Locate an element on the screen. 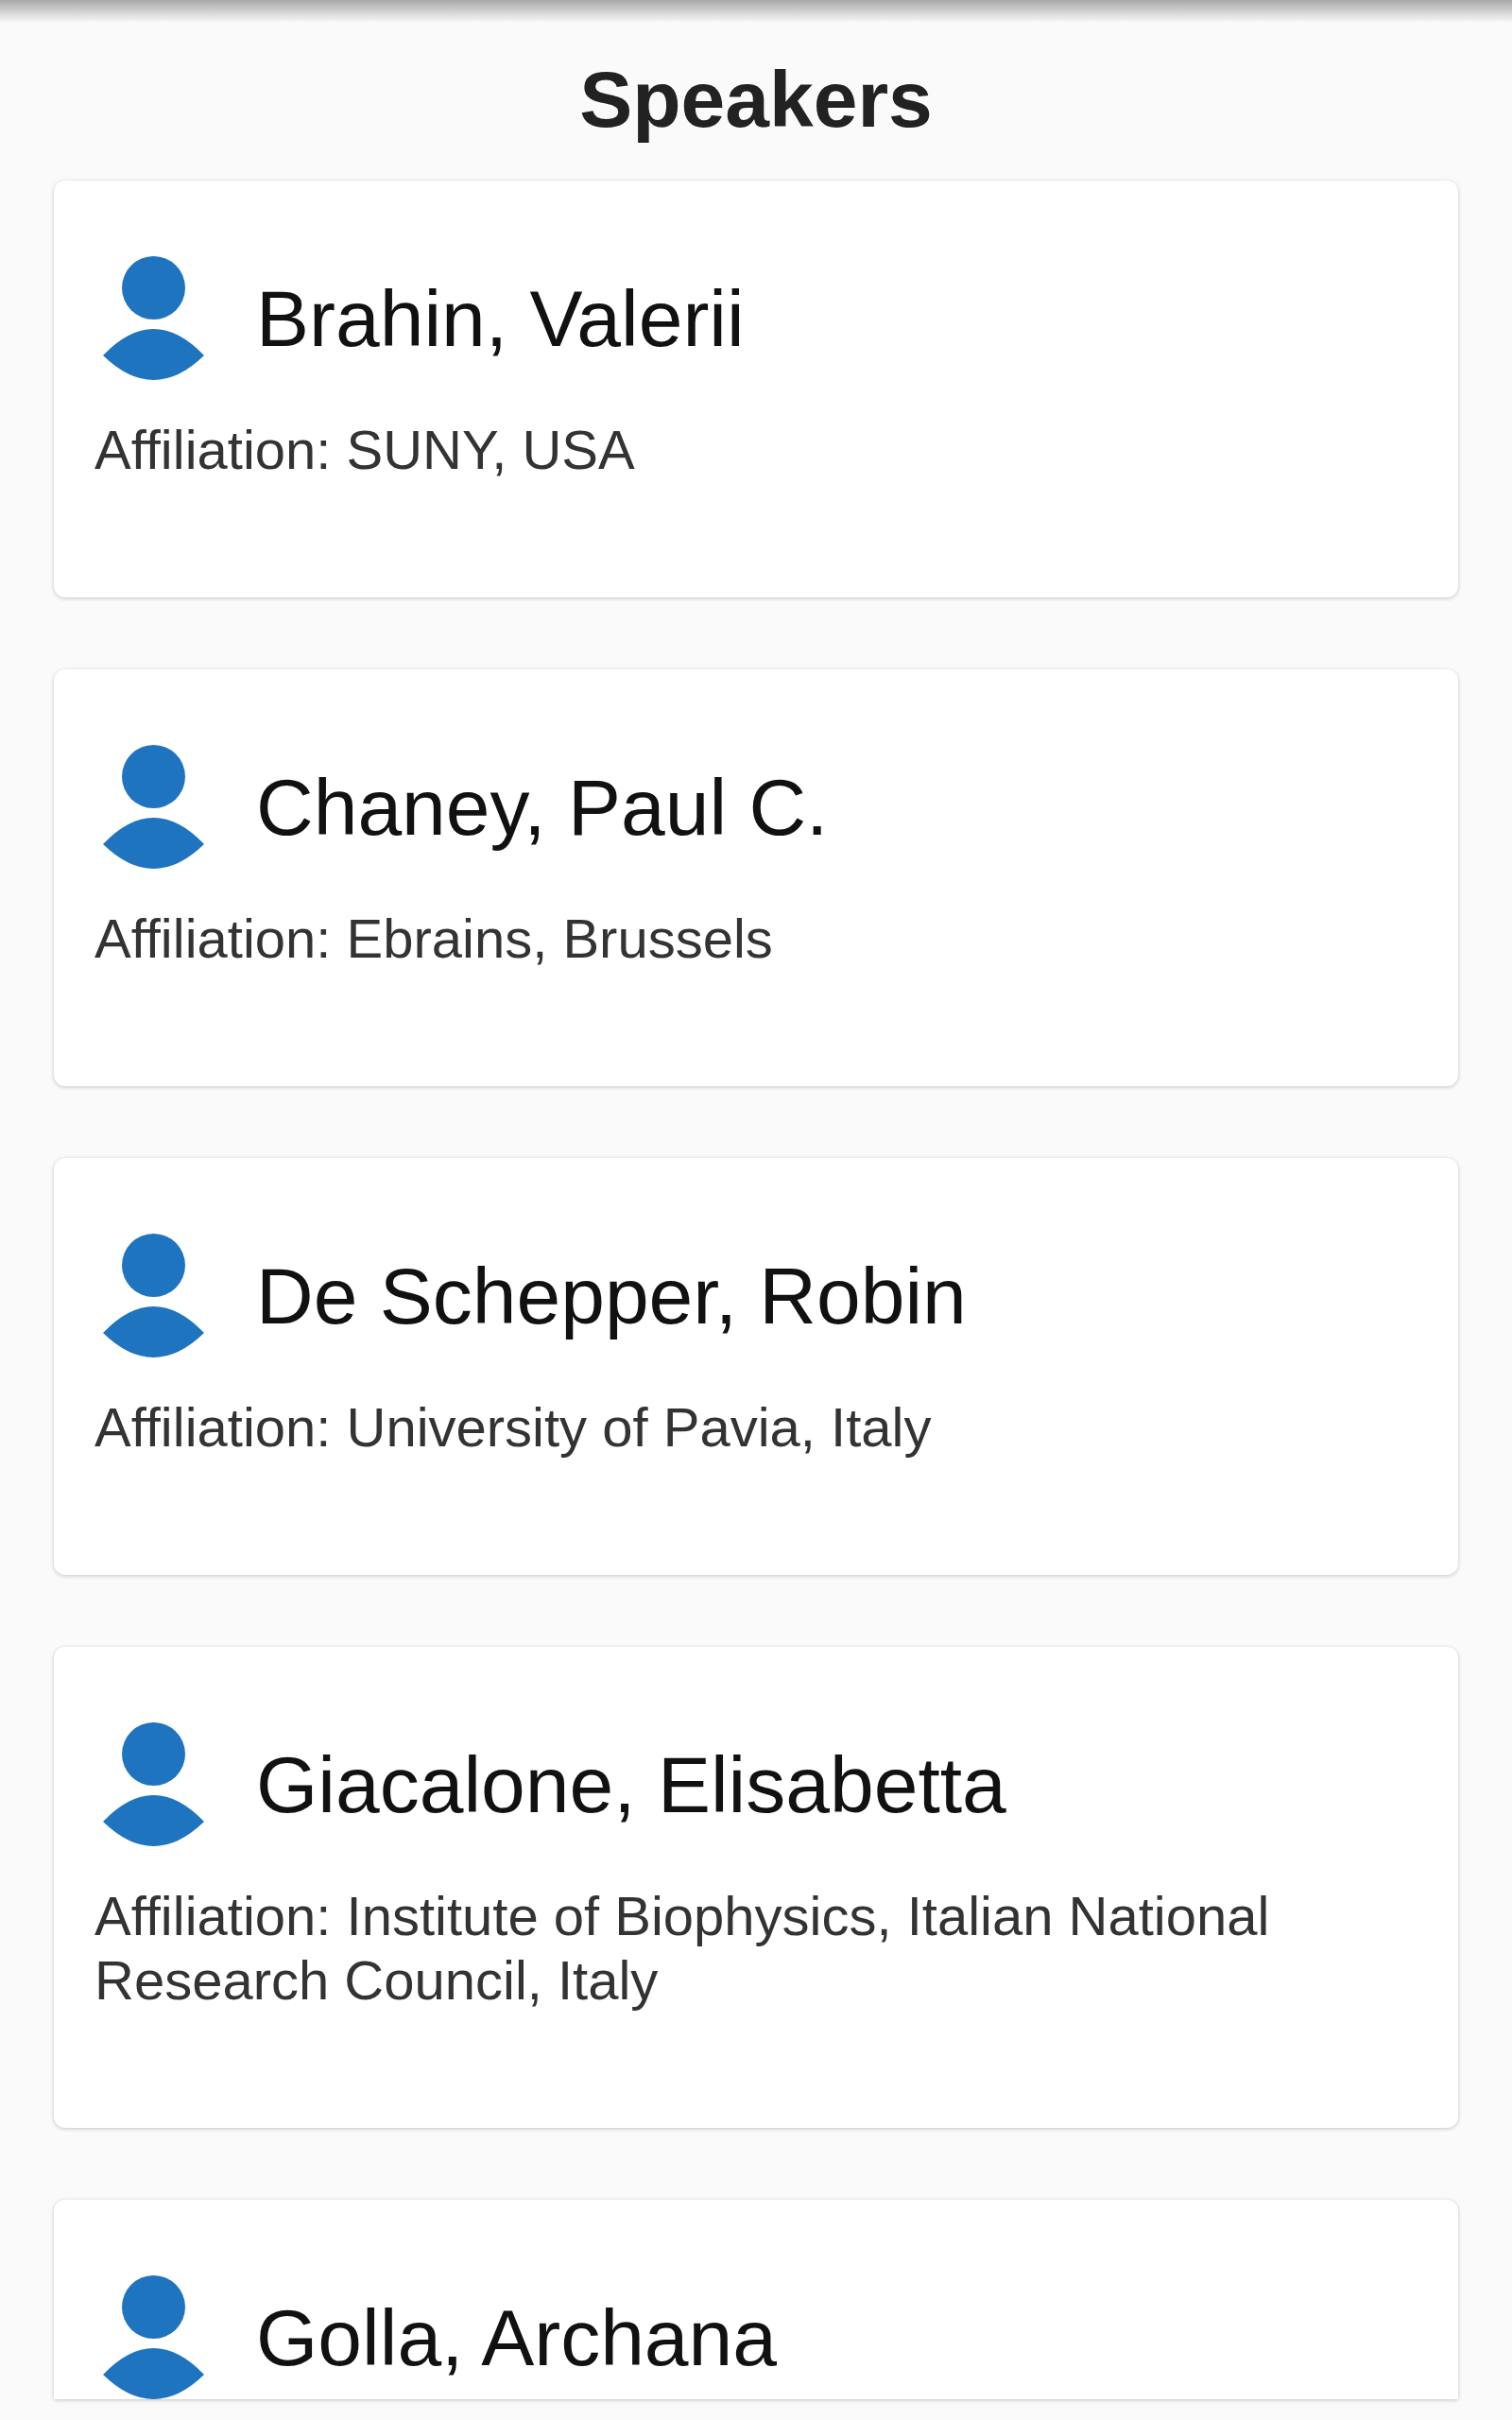 The image size is (1512, 2420). speaker-name: De Schepper, Robin is located at coordinates (611, 1296).